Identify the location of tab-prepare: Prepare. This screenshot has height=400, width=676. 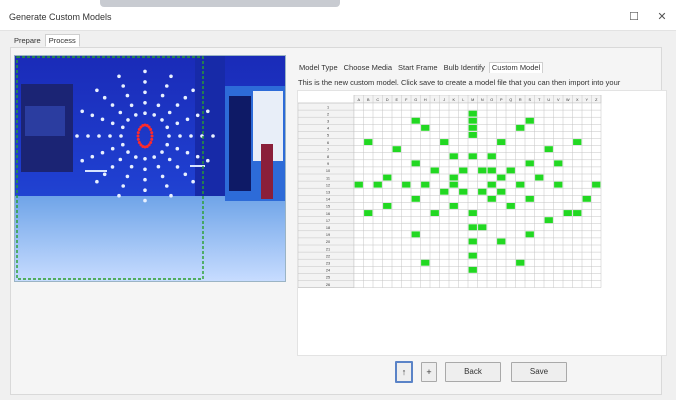
(27, 40).